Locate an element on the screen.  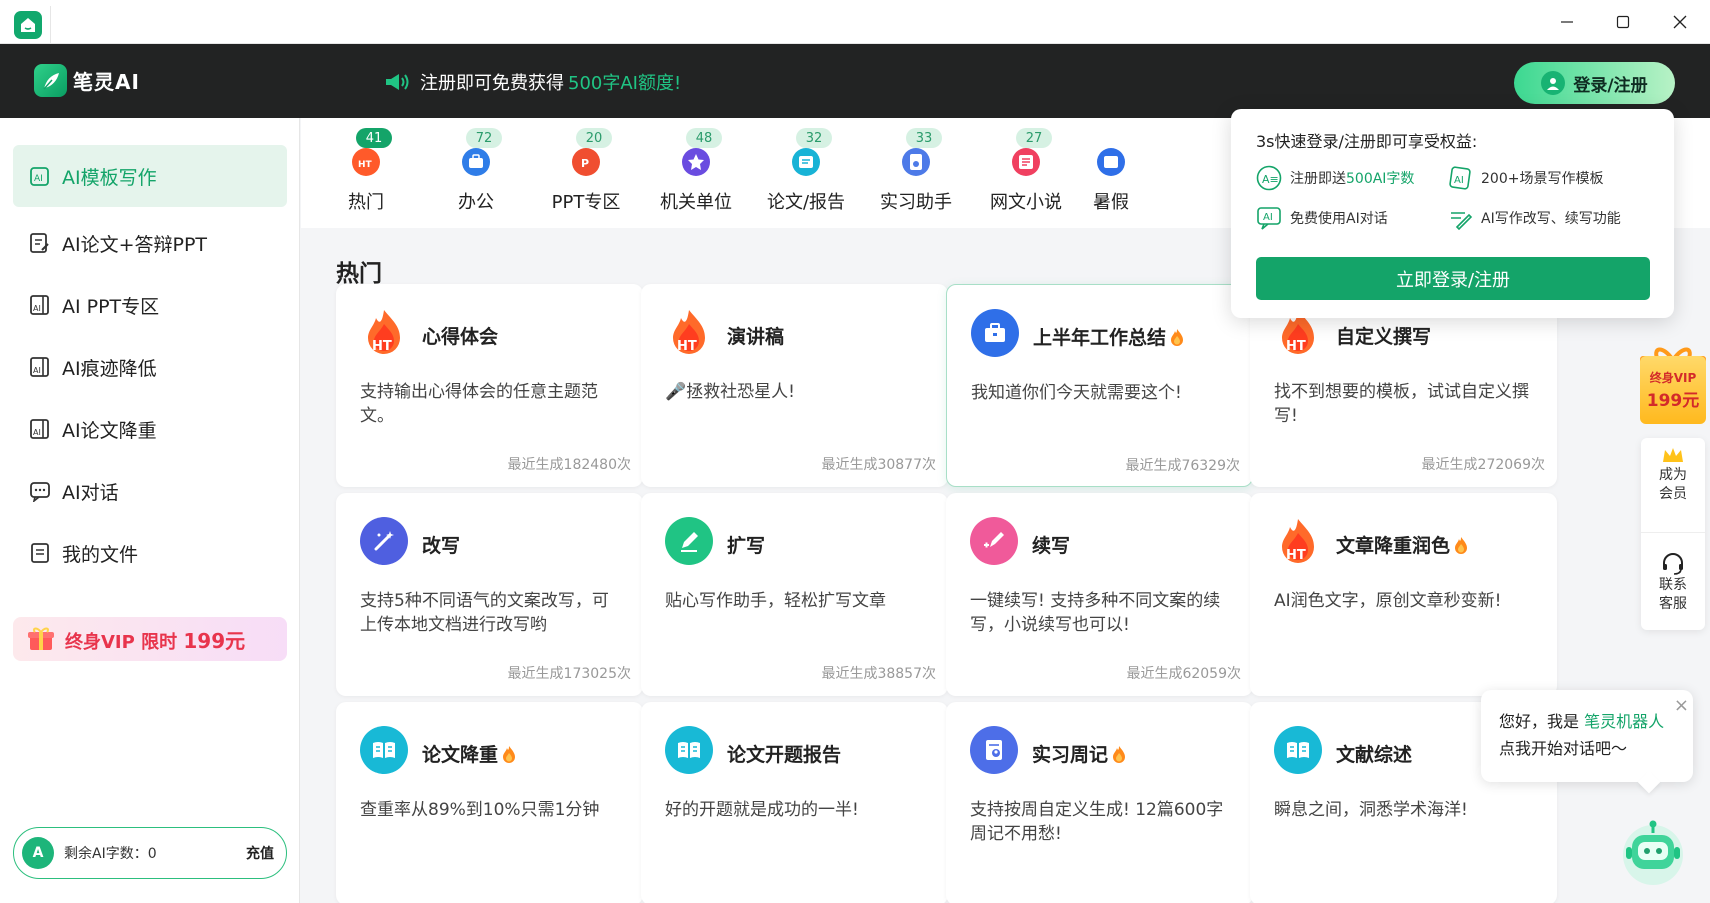
sidebar-item-ai-ppt: AI AI PPT专区 is located at coordinates (150, 305).